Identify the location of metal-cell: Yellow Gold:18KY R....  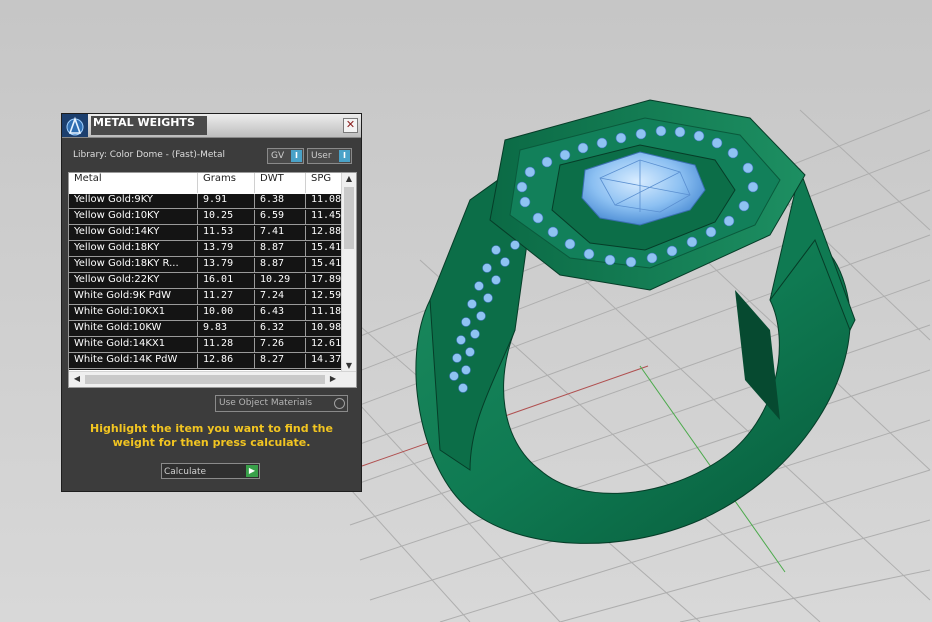
(133, 265).